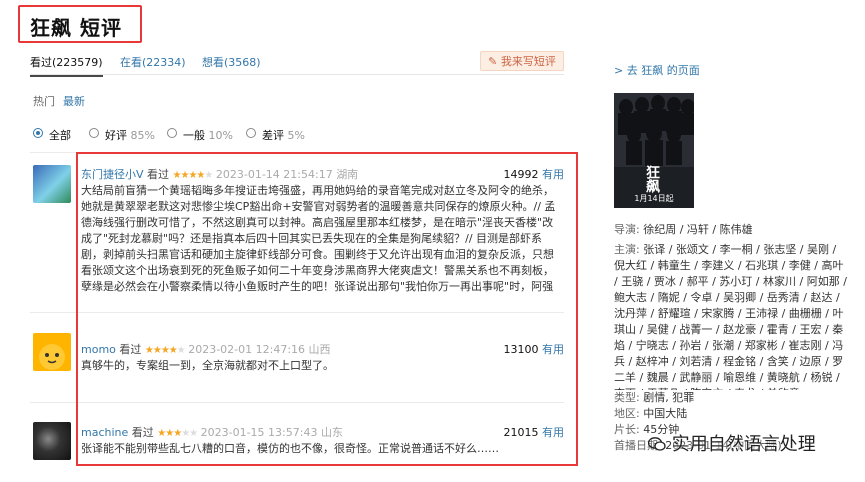 The height and width of the screenshot is (482, 865). What do you see at coordinates (654, 150) in the screenshot?
I see `poster-image: 狂飙 1月14日起` at bounding box center [654, 150].